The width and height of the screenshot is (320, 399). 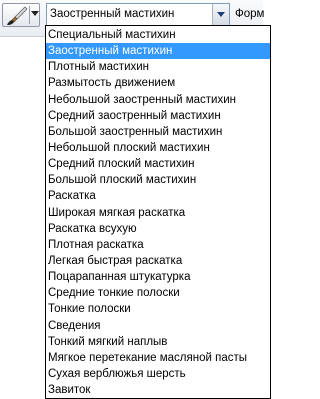 What do you see at coordinates (158, 245) in the screenshot?
I see `dropdown-item: Плотная раскатка` at bounding box center [158, 245].